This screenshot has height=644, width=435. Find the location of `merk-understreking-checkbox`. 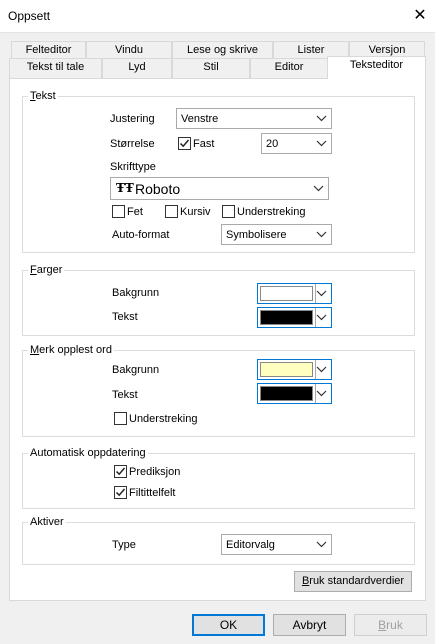

merk-understreking-checkbox is located at coordinates (120, 418).